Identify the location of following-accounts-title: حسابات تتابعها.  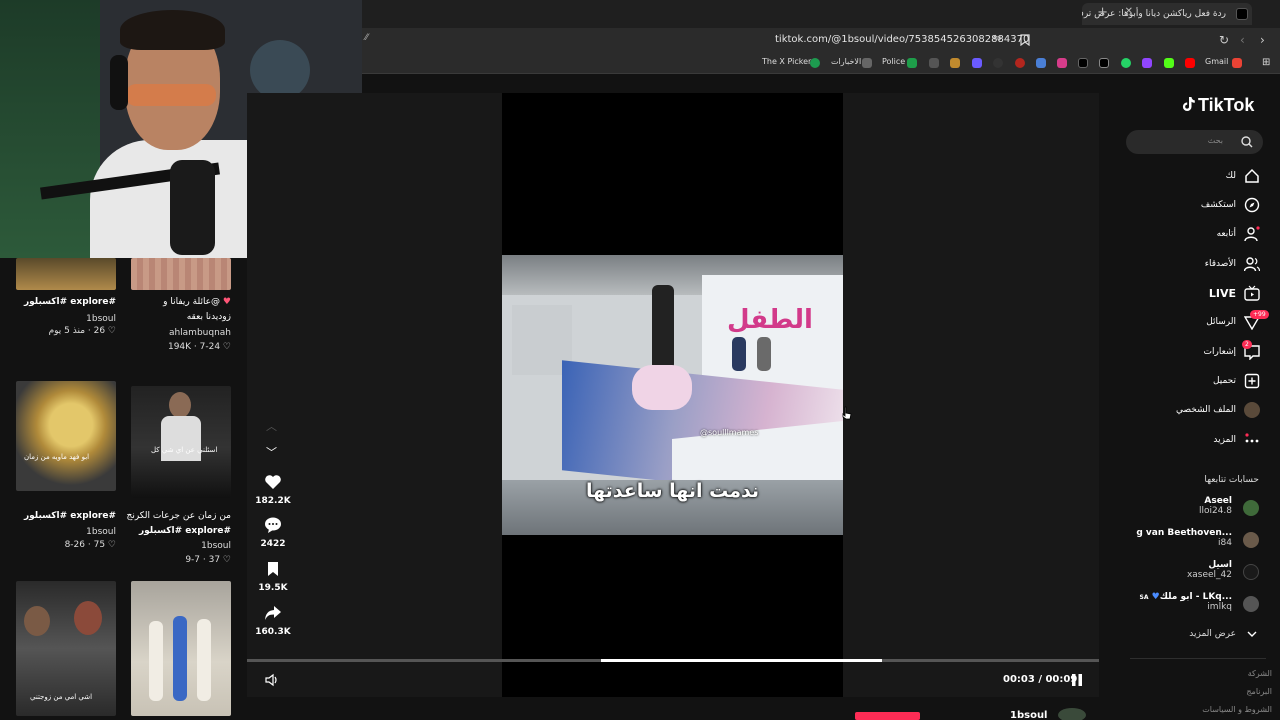
(1231, 480).